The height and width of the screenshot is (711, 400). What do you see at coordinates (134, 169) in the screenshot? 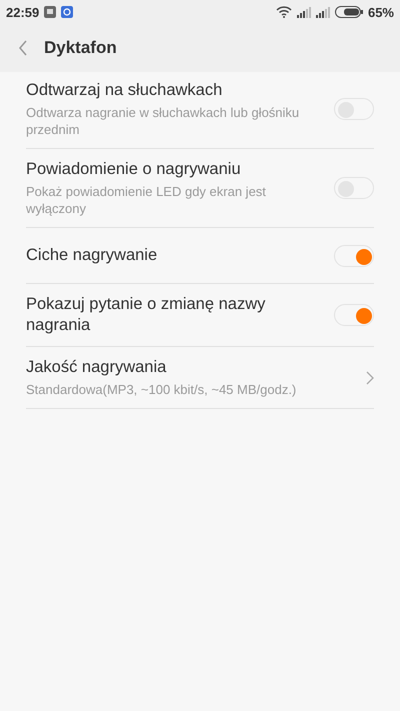
I see `setting-title: Powiadomienie o nagrywaniu` at bounding box center [134, 169].